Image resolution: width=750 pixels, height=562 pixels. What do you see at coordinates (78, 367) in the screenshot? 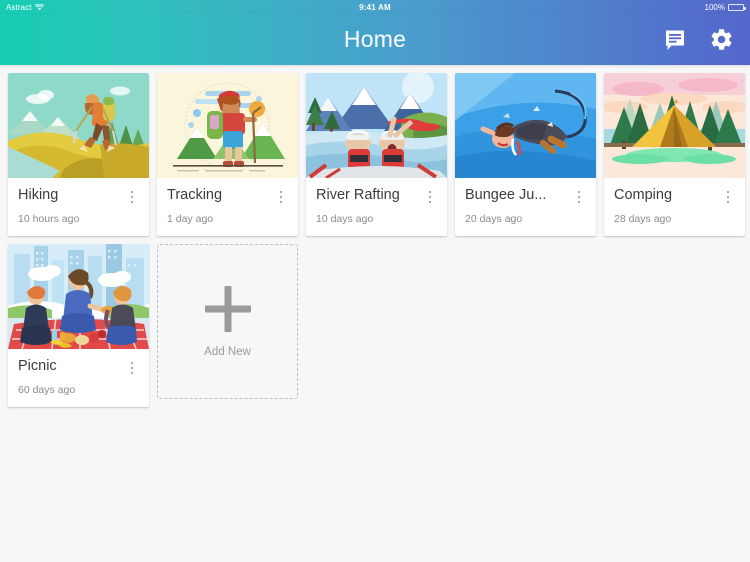
I see `card-title-row: Picnic` at bounding box center [78, 367].